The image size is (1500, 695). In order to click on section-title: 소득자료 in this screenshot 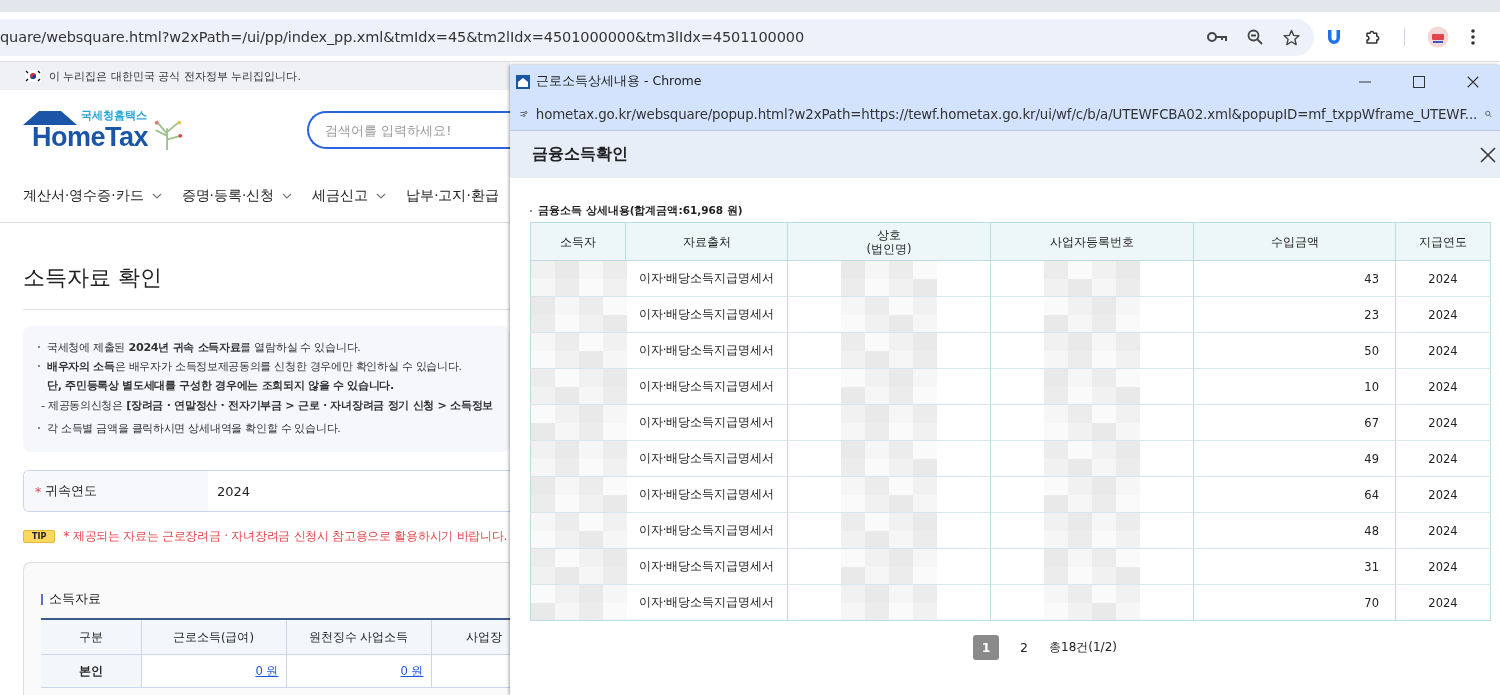, I will do `click(75, 599)`.